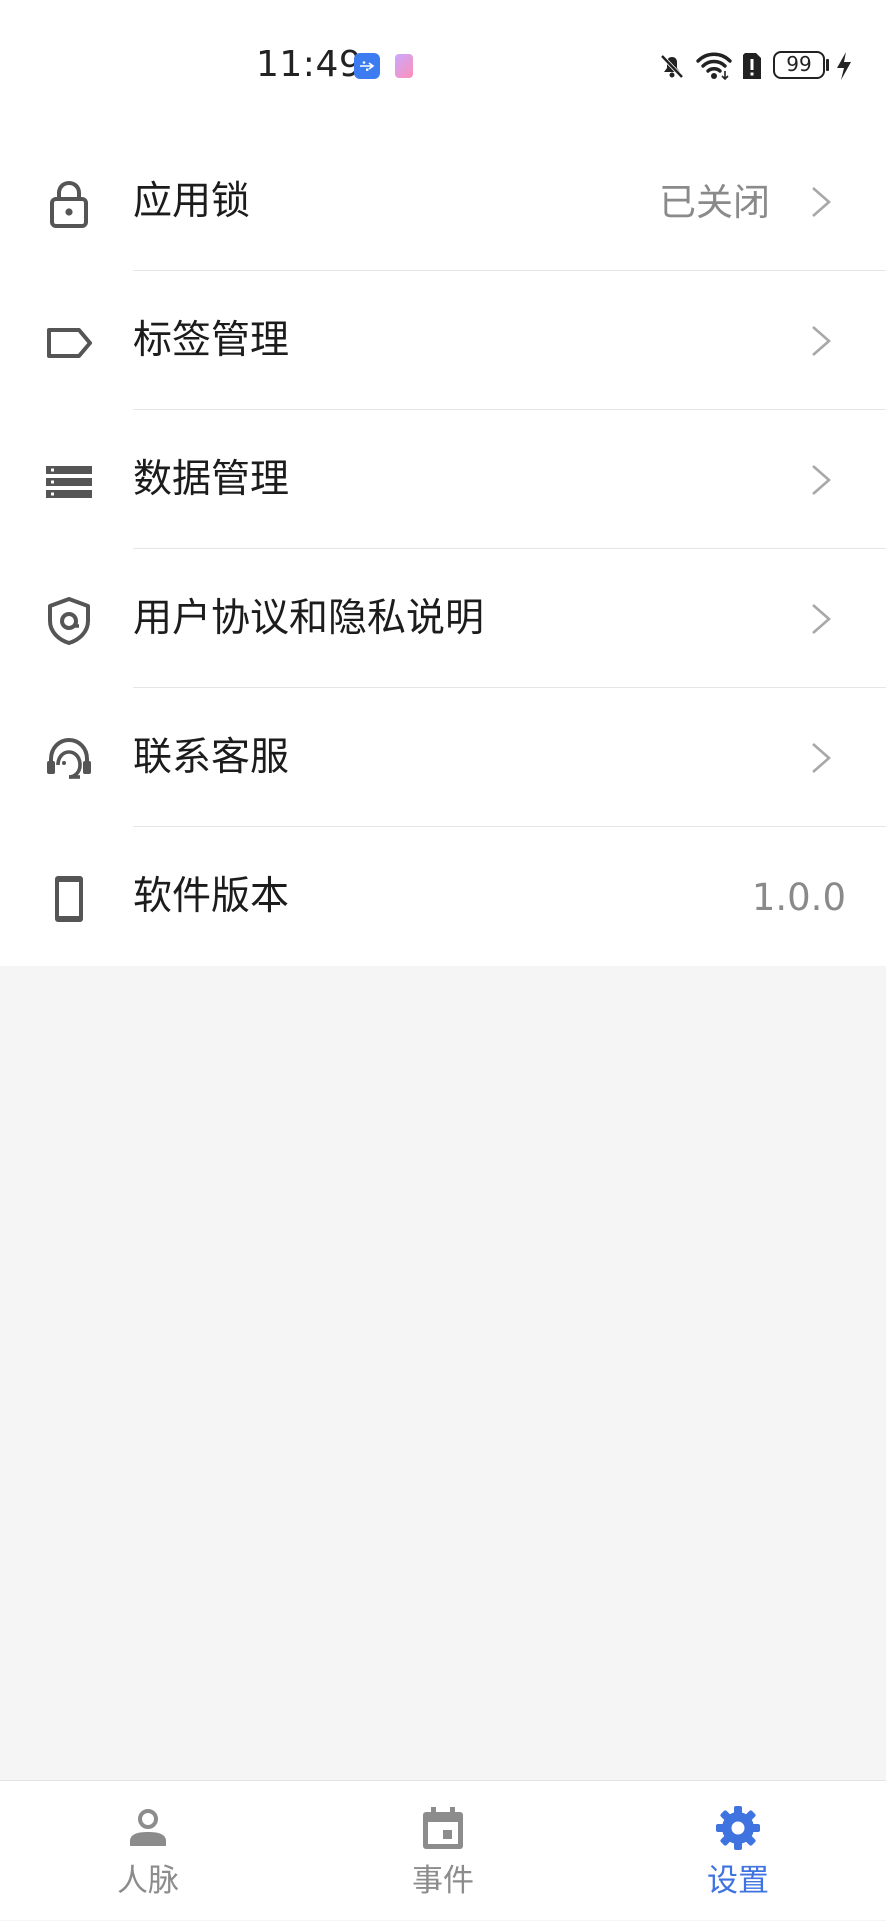 This screenshot has height=1921, width=886. Describe the element at coordinates (443, 340) in the screenshot. I see `settings-item-tag-management: 标签管理` at that location.